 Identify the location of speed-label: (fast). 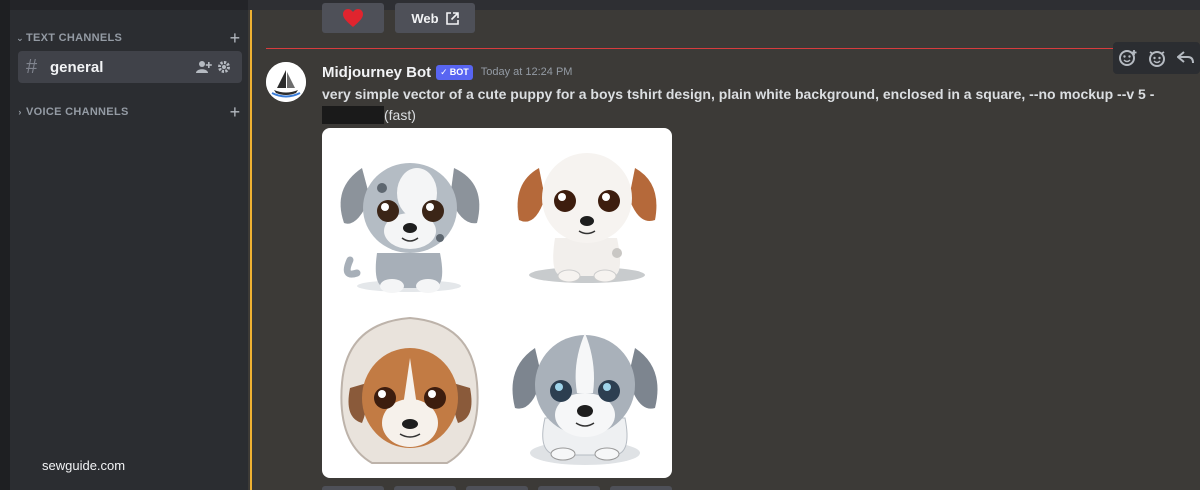
(400, 115).